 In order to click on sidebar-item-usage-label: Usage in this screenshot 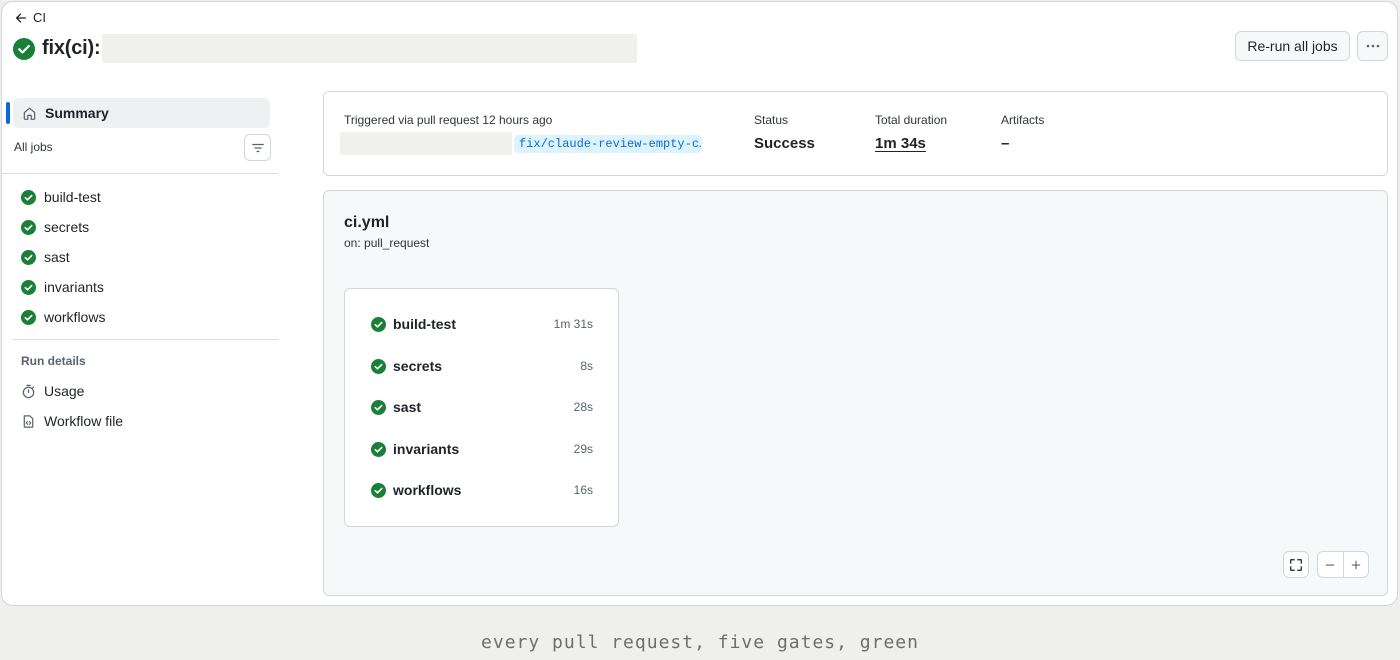, I will do `click(64, 391)`.